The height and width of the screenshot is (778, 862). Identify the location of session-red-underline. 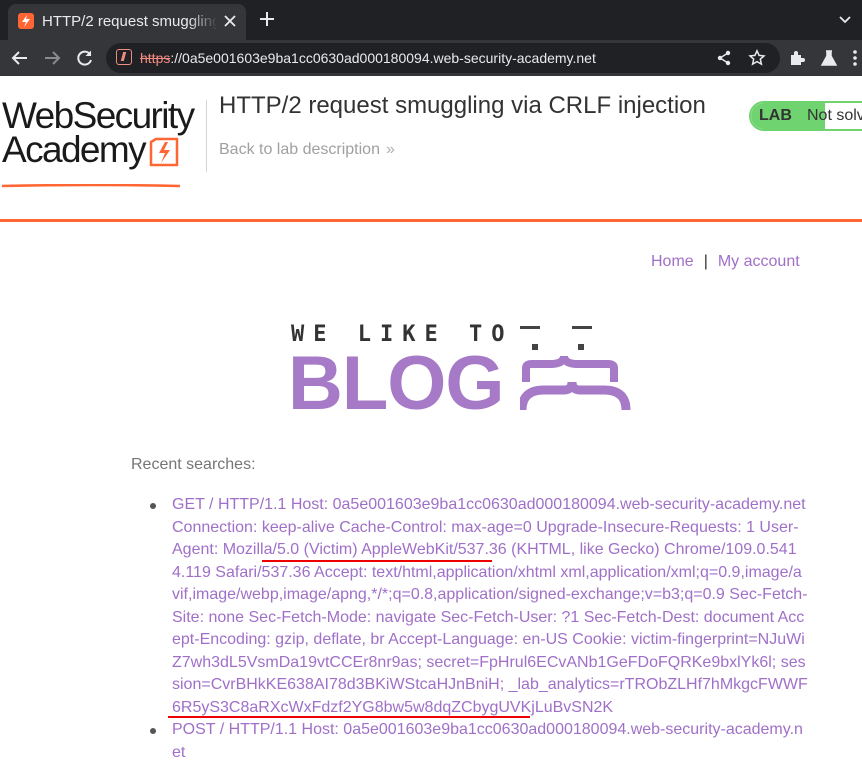
(349, 717).